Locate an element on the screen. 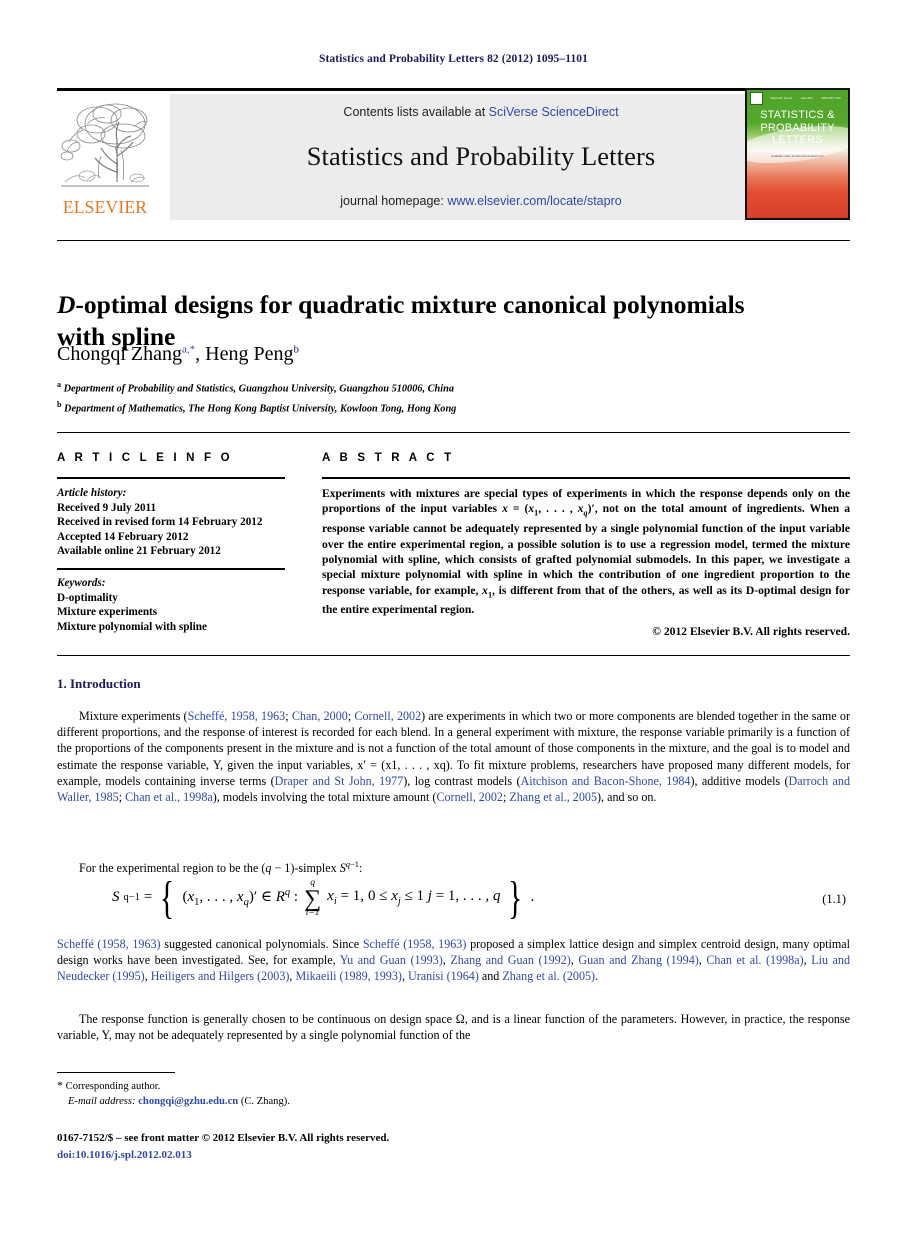 The height and width of the screenshot is (1238, 907). history-item-online: Available online 21 February 2012 is located at coordinates (139, 551).